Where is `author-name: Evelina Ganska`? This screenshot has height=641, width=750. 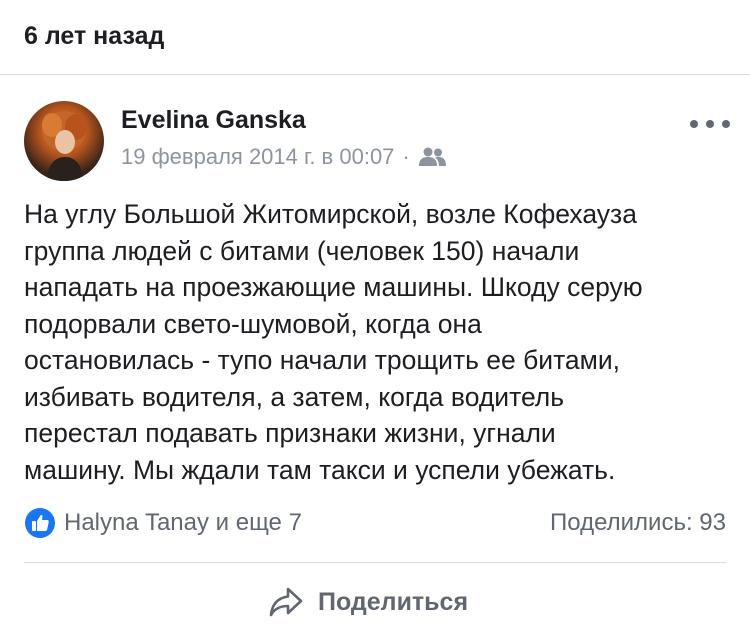 author-name: Evelina Ganska is located at coordinates (213, 120).